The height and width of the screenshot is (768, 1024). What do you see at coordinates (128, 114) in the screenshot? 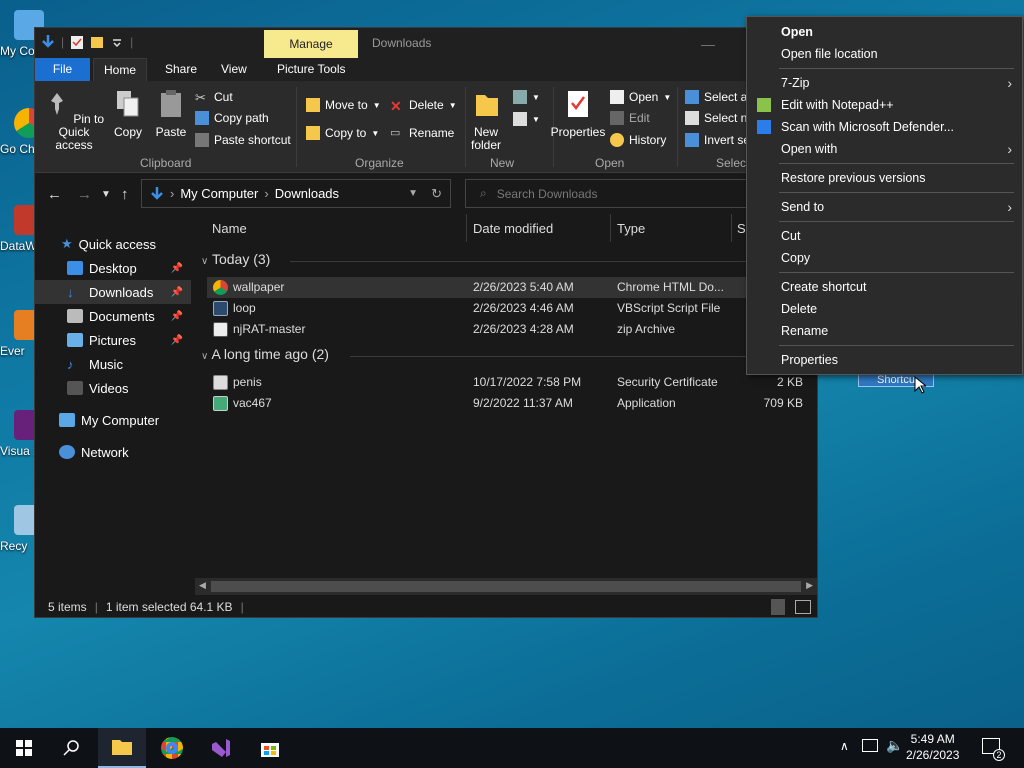
I see `copy-button: Copy` at bounding box center [128, 114].